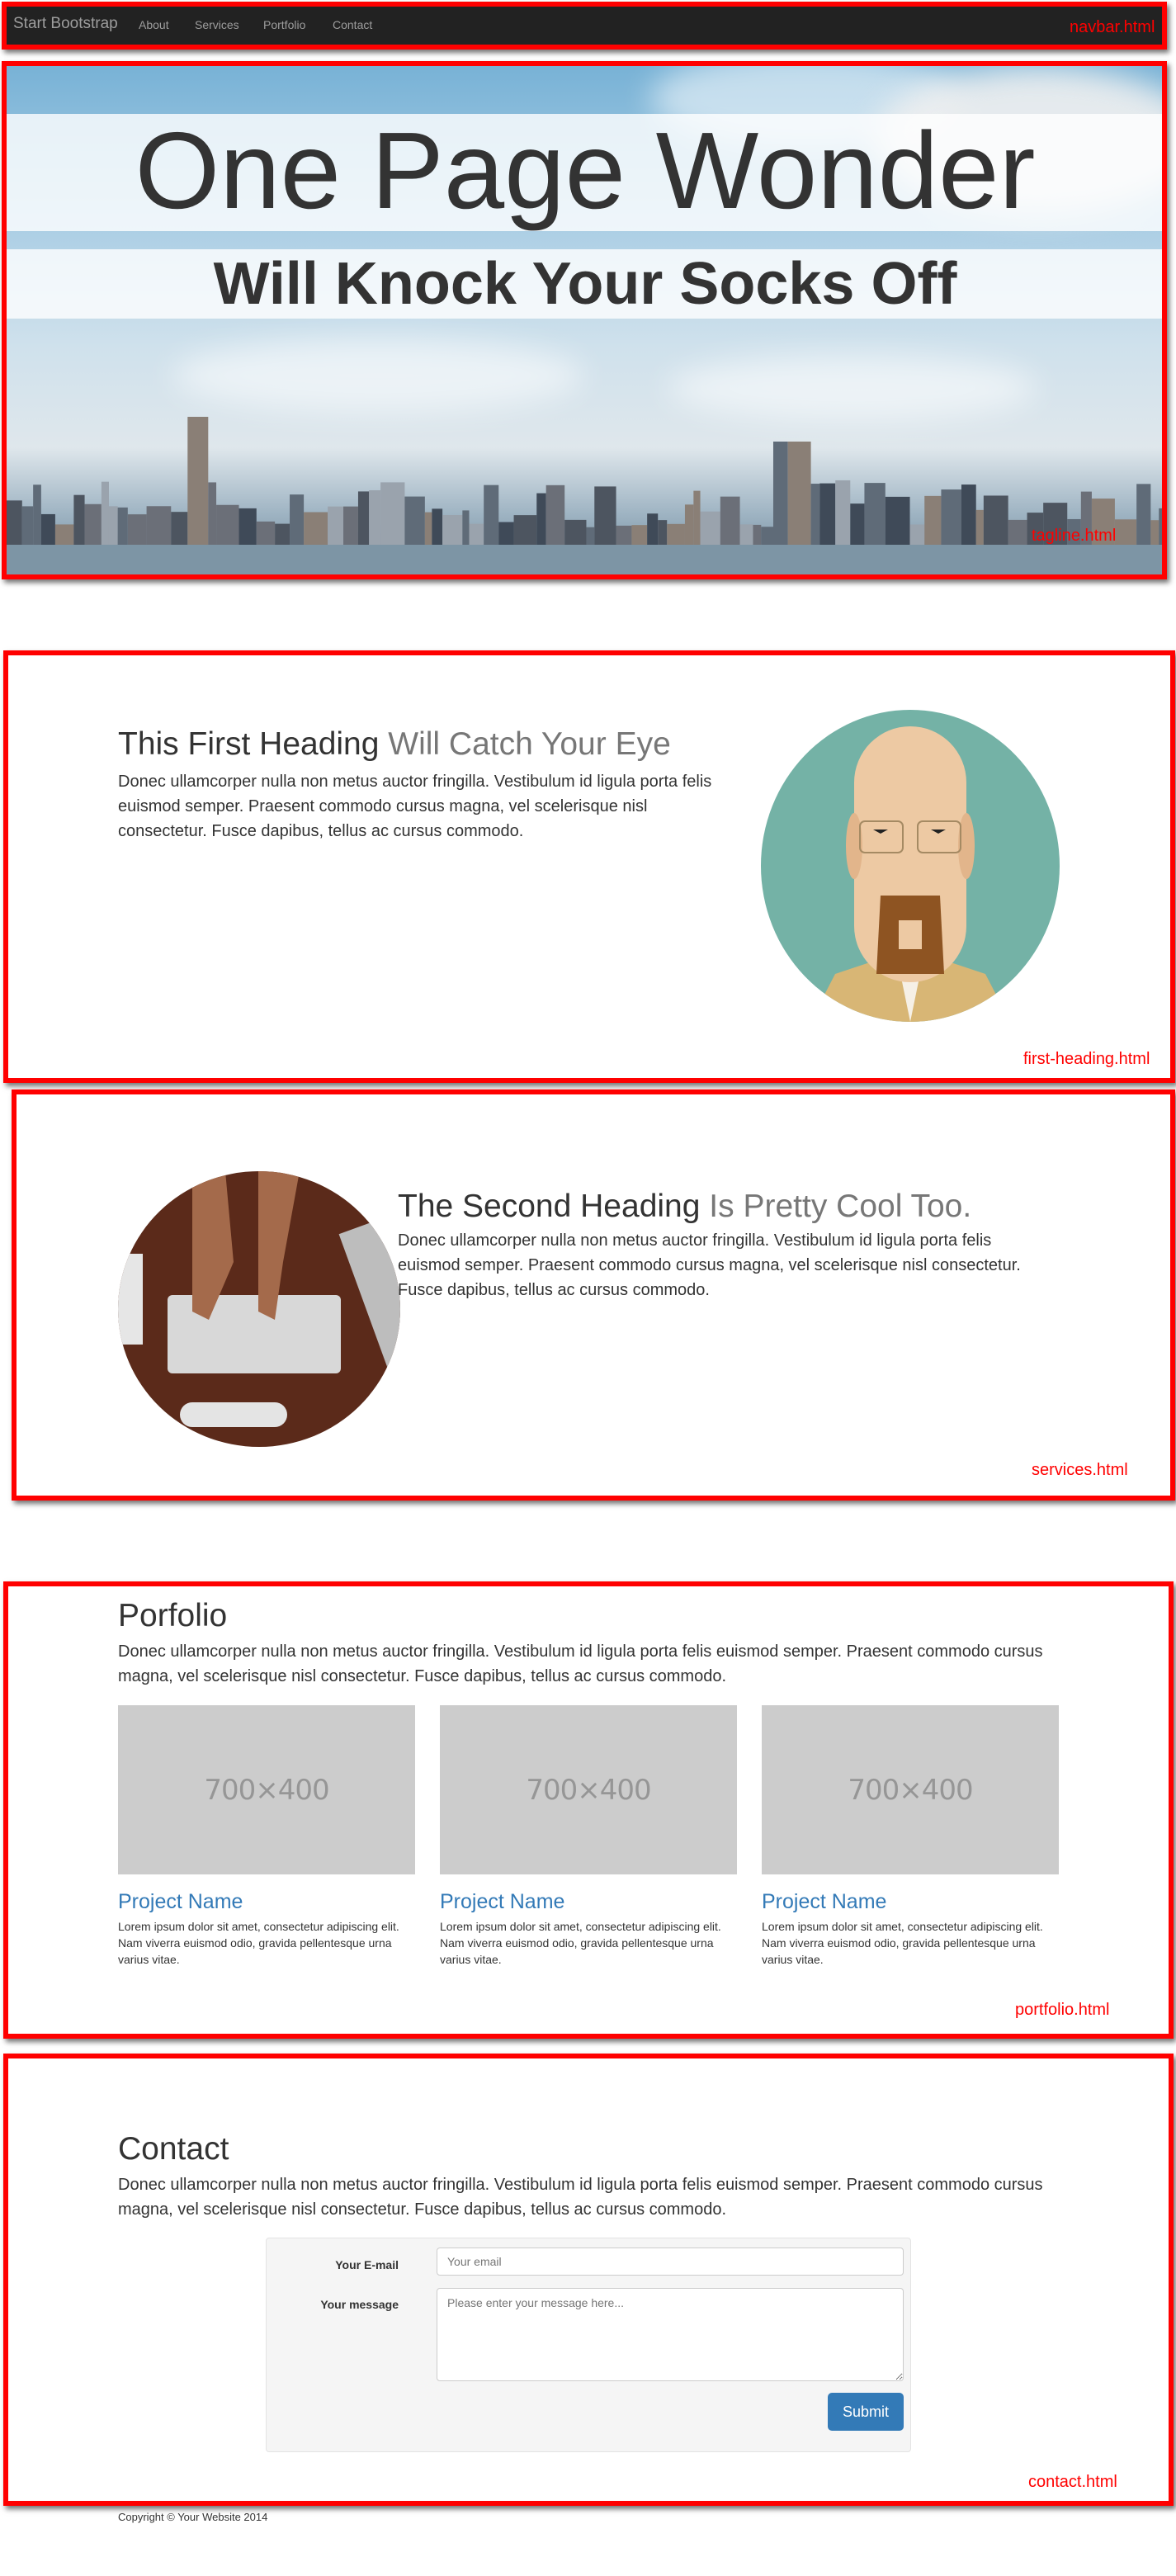  I want to click on contact-heading: Contact, so click(173, 2149).